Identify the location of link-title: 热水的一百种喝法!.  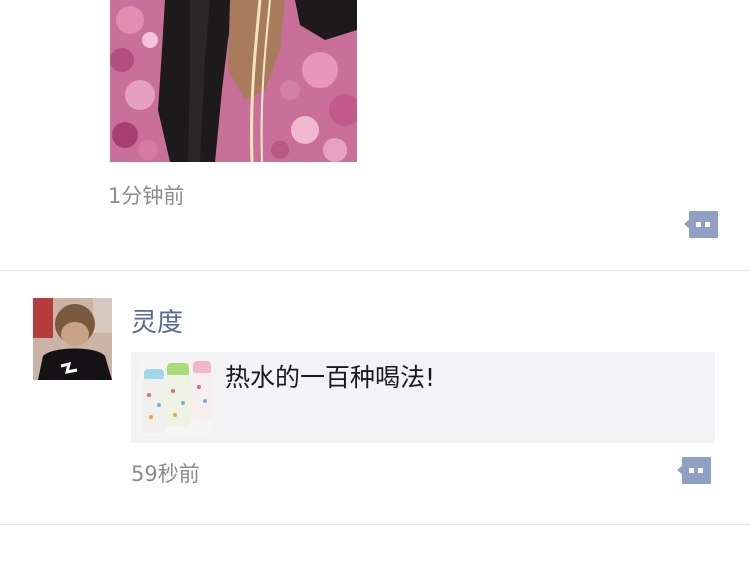
(330, 377).